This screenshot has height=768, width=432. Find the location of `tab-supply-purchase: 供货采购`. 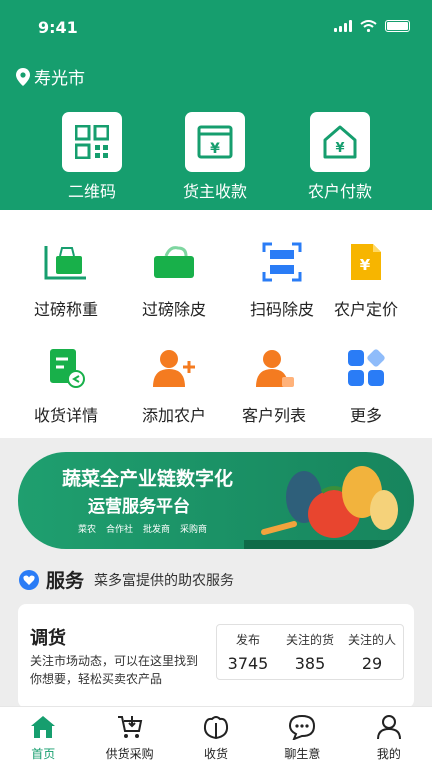

tab-supply-purchase: 供货采购 is located at coordinates (129, 737).